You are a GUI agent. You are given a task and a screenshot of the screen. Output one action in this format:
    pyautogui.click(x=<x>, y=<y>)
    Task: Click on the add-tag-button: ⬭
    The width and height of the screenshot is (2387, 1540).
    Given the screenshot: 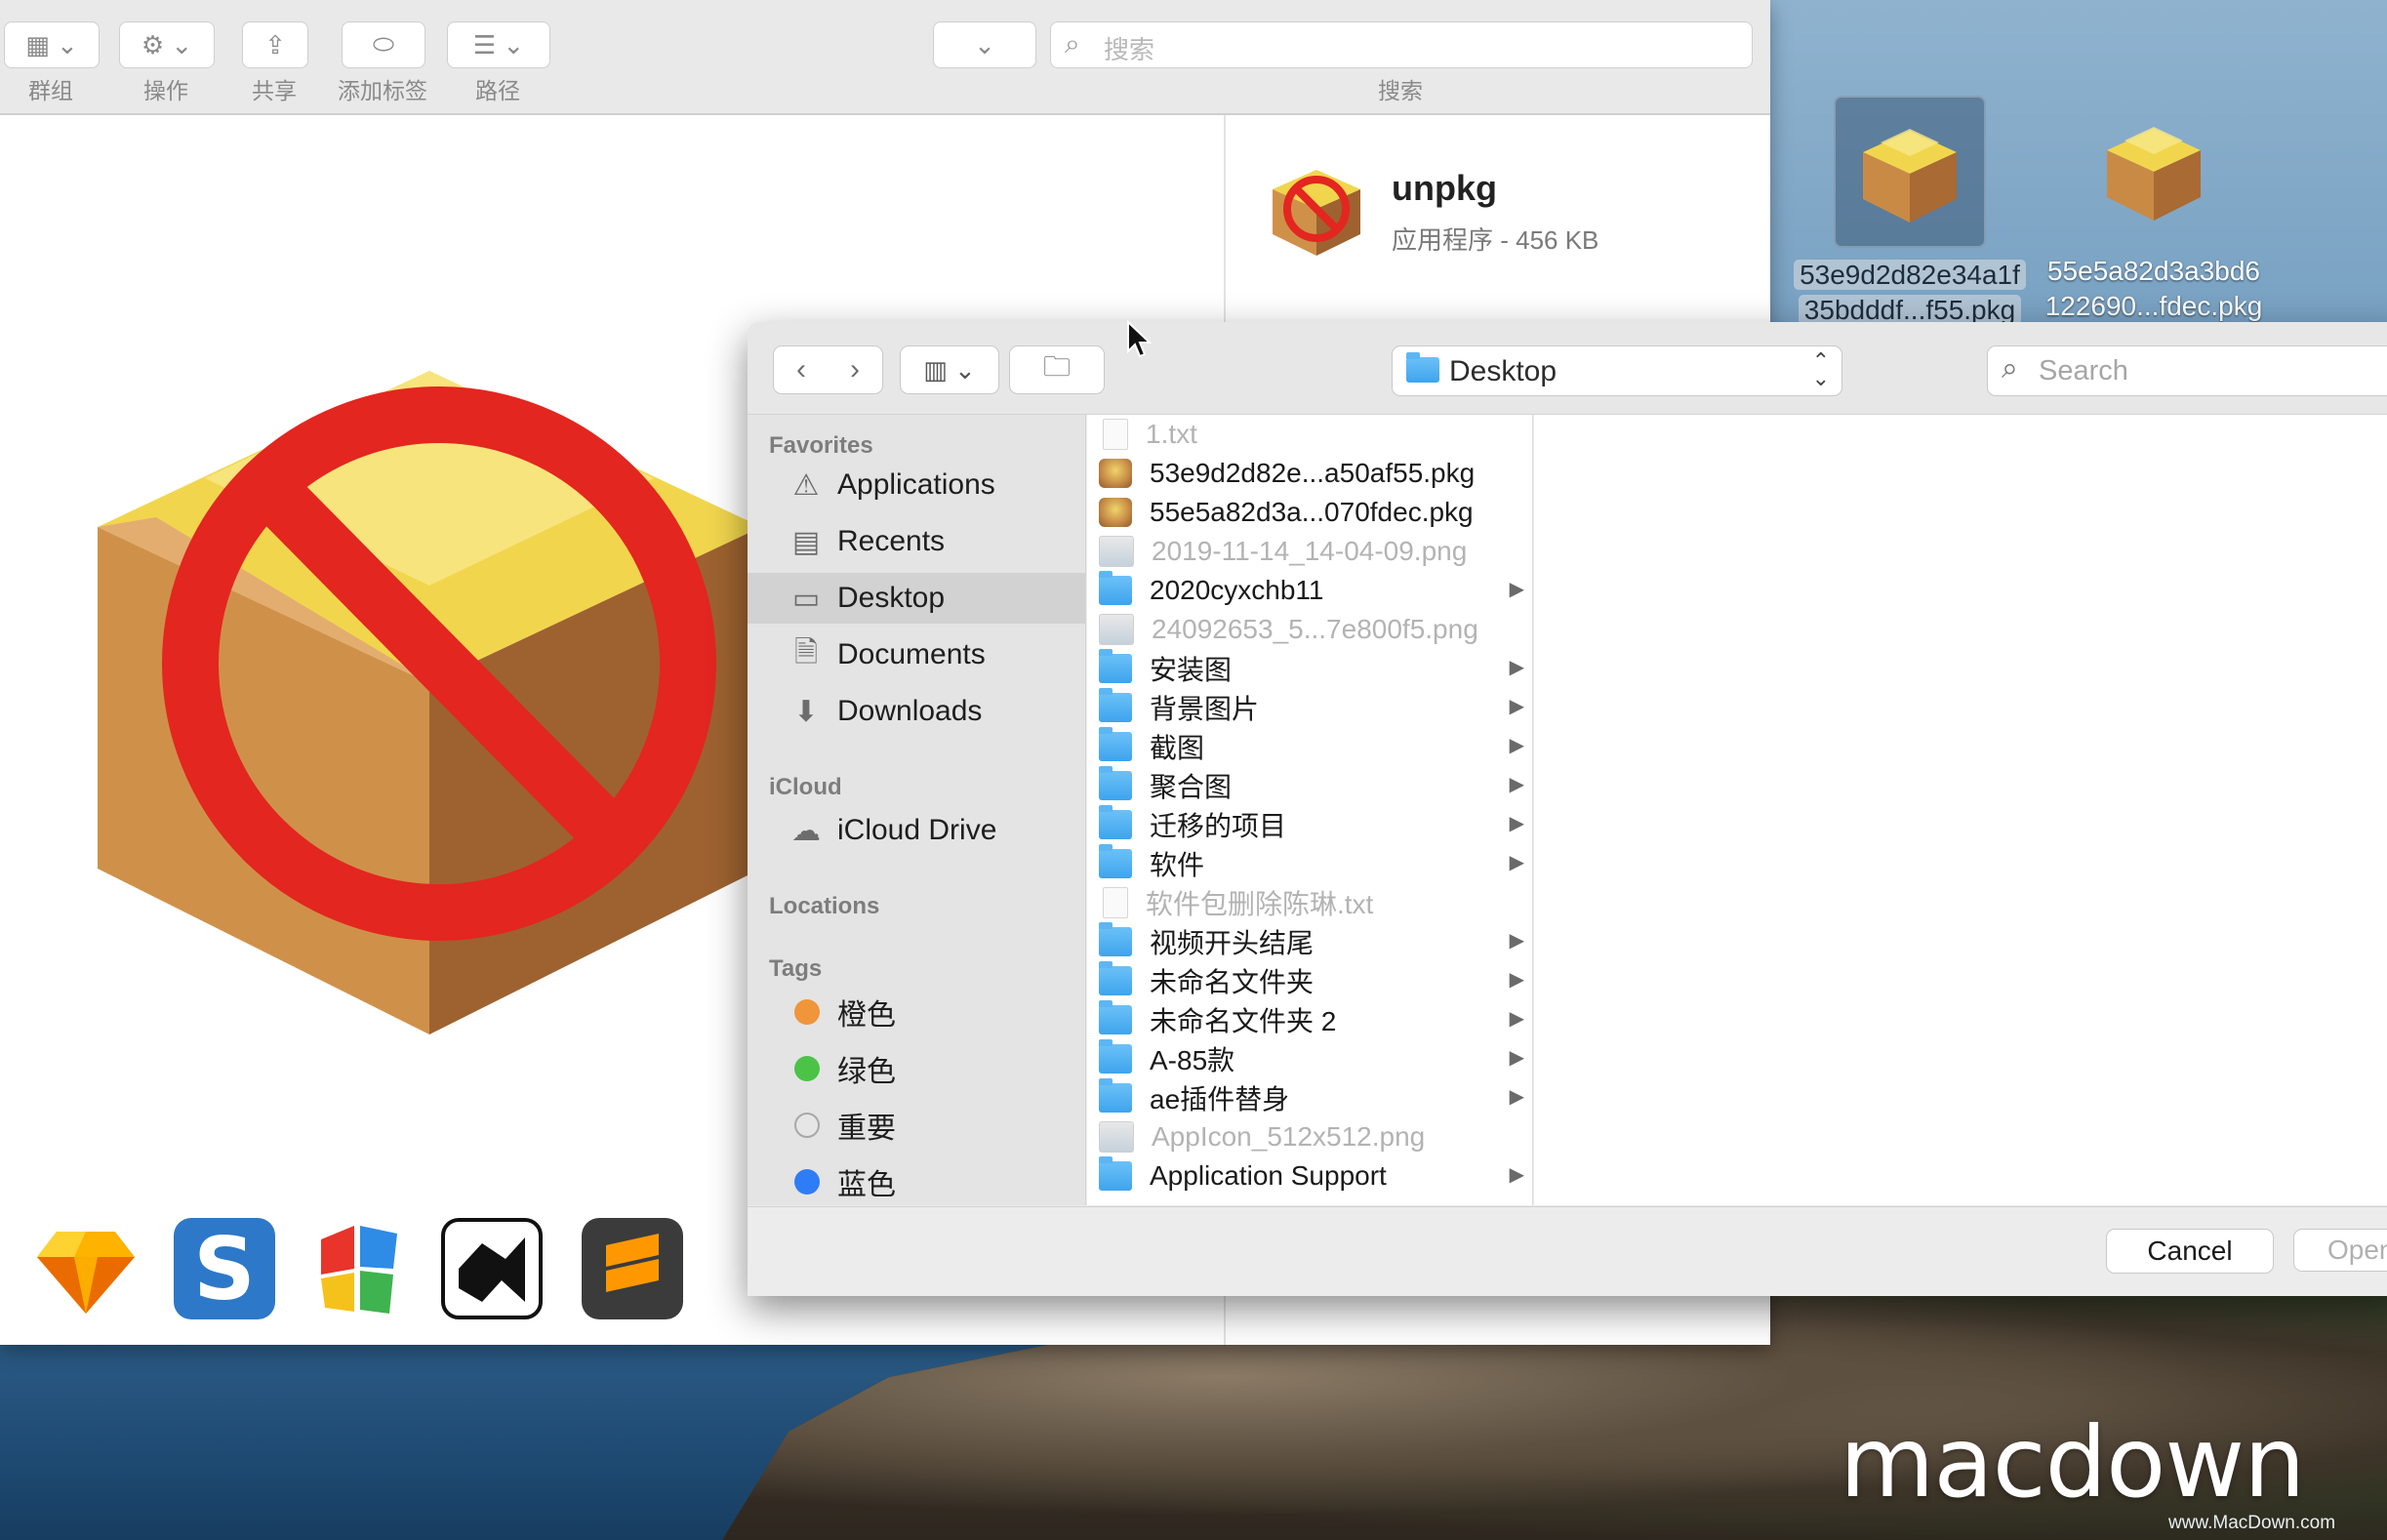 What is the action you would take?
    pyautogui.click(x=384, y=44)
    